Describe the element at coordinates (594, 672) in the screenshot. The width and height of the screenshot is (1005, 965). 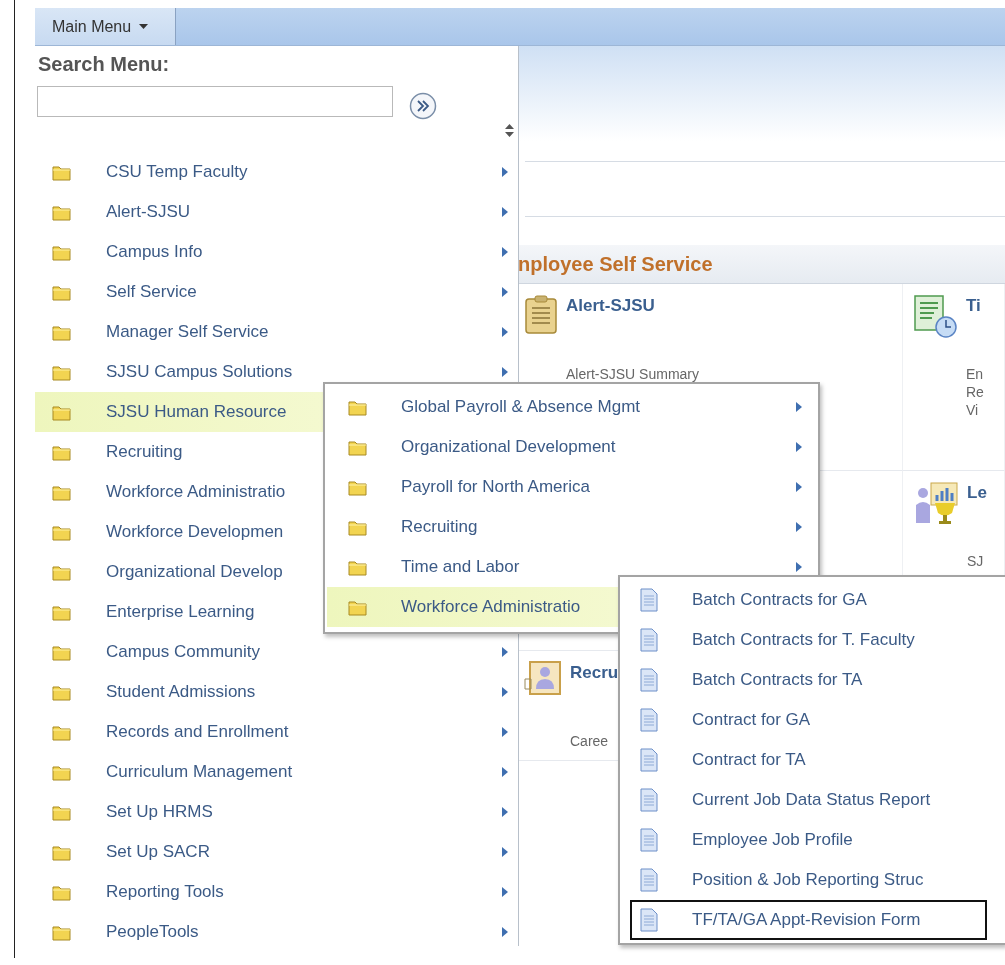
I see `pagelet-title: Recru` at that location.